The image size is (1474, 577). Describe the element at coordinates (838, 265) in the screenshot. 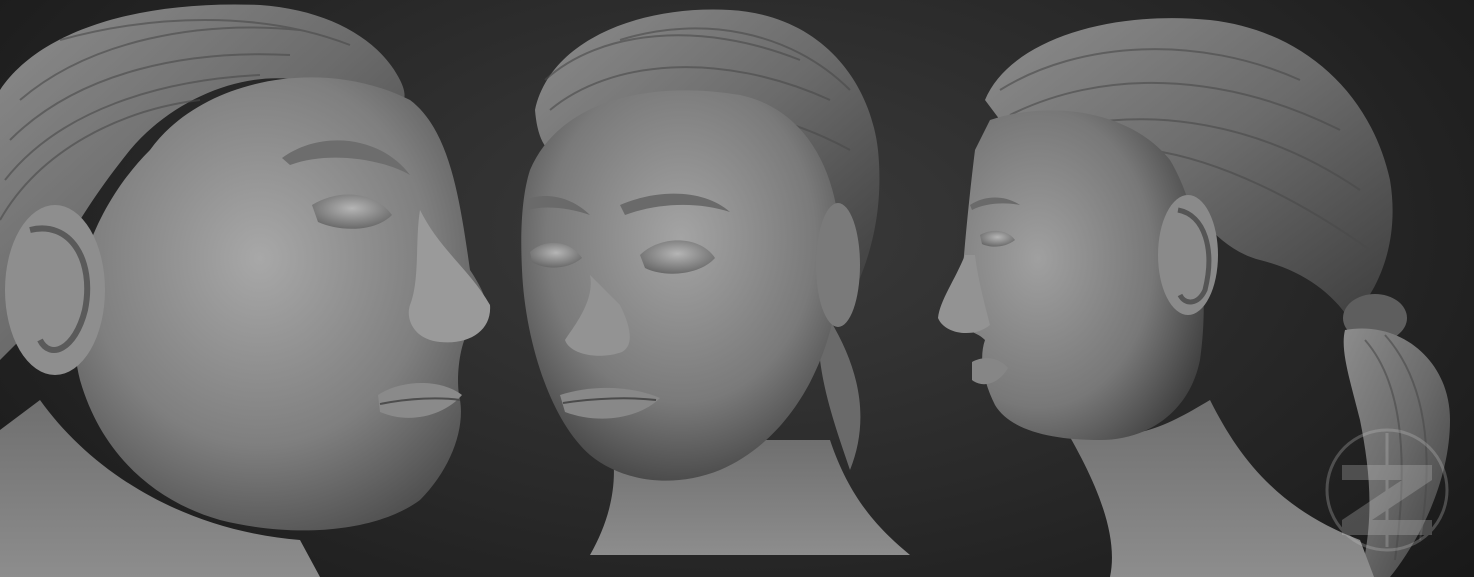

I see `ear` at that location.